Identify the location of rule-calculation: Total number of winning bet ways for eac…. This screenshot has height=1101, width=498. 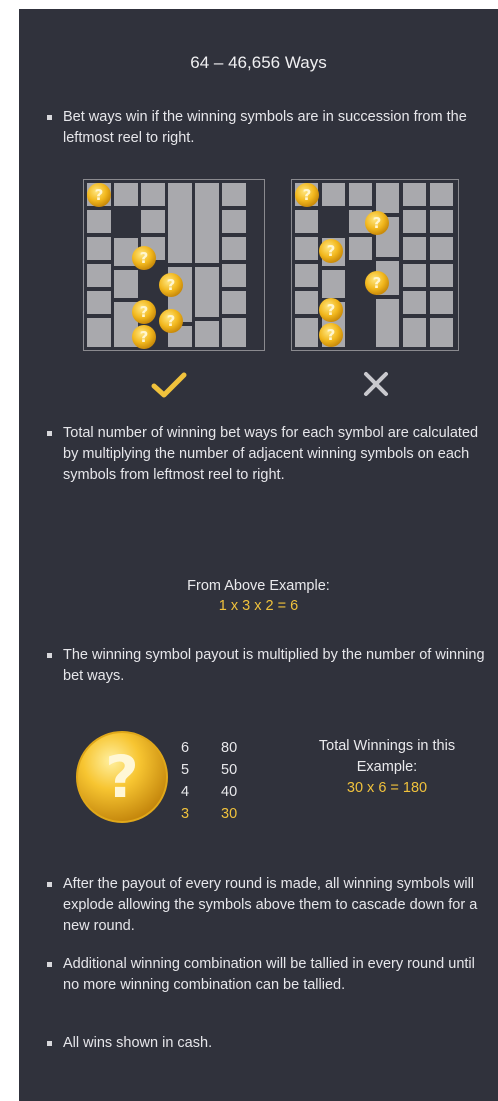
(262, 454).